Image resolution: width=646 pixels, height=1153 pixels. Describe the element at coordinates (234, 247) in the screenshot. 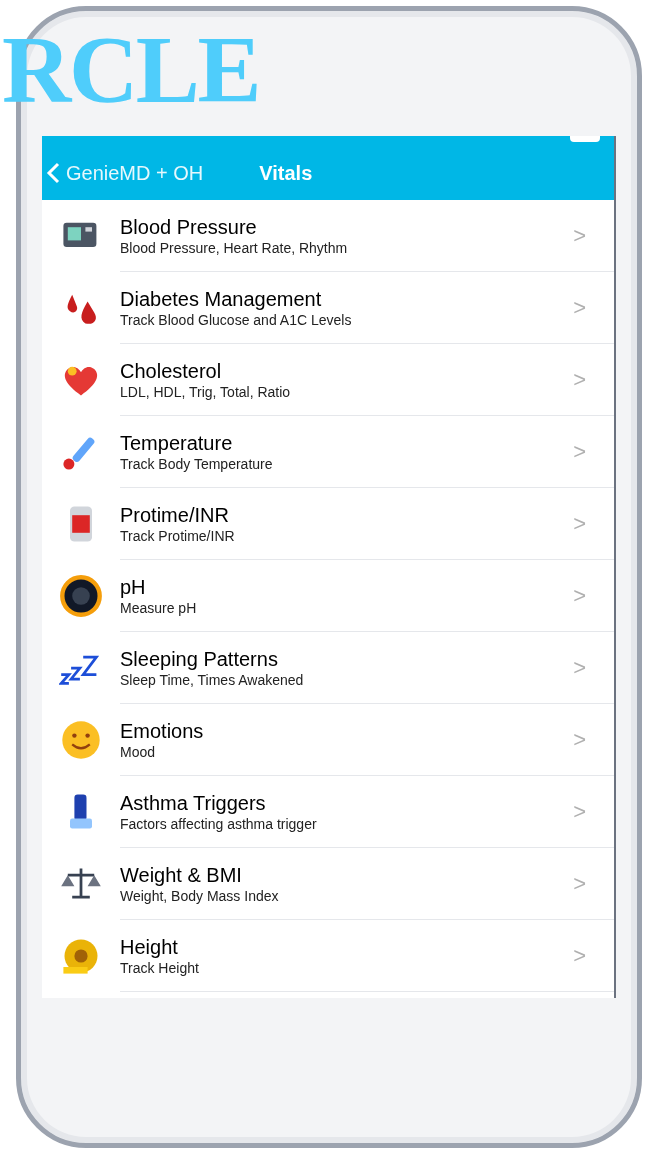

I see `item-subtitle: Blood Pressure, Heart Rate, Rhythm` at that location.